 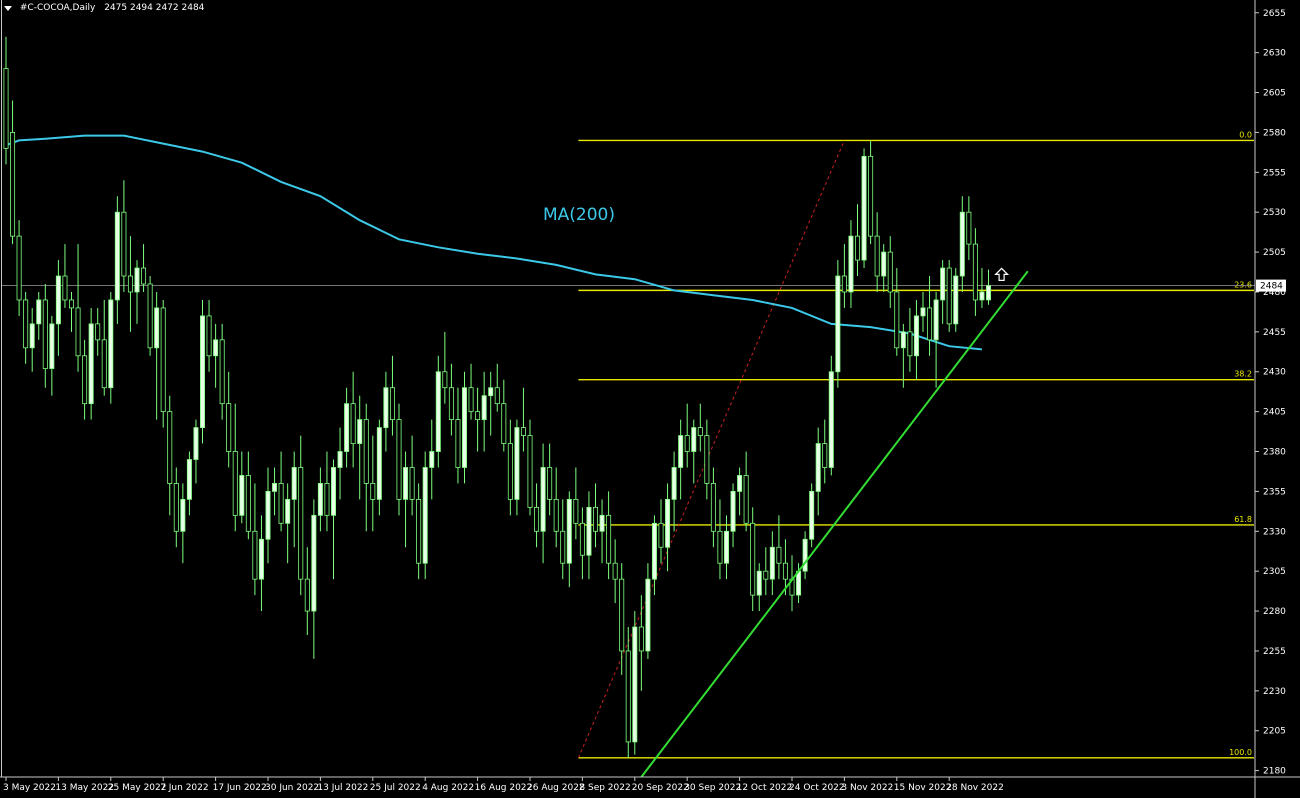 What do you see at coordinates (1274, 253) in the screenshot?
I see `y-tick-label: 2505` at bounding box center [1274, 253].